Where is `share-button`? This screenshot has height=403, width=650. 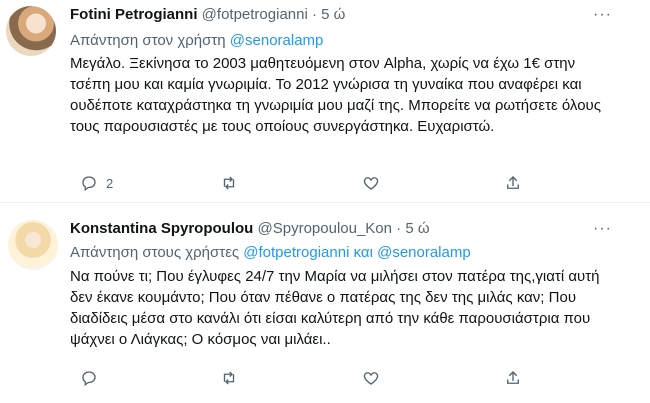
share-button is located at coordinates (513, 378).